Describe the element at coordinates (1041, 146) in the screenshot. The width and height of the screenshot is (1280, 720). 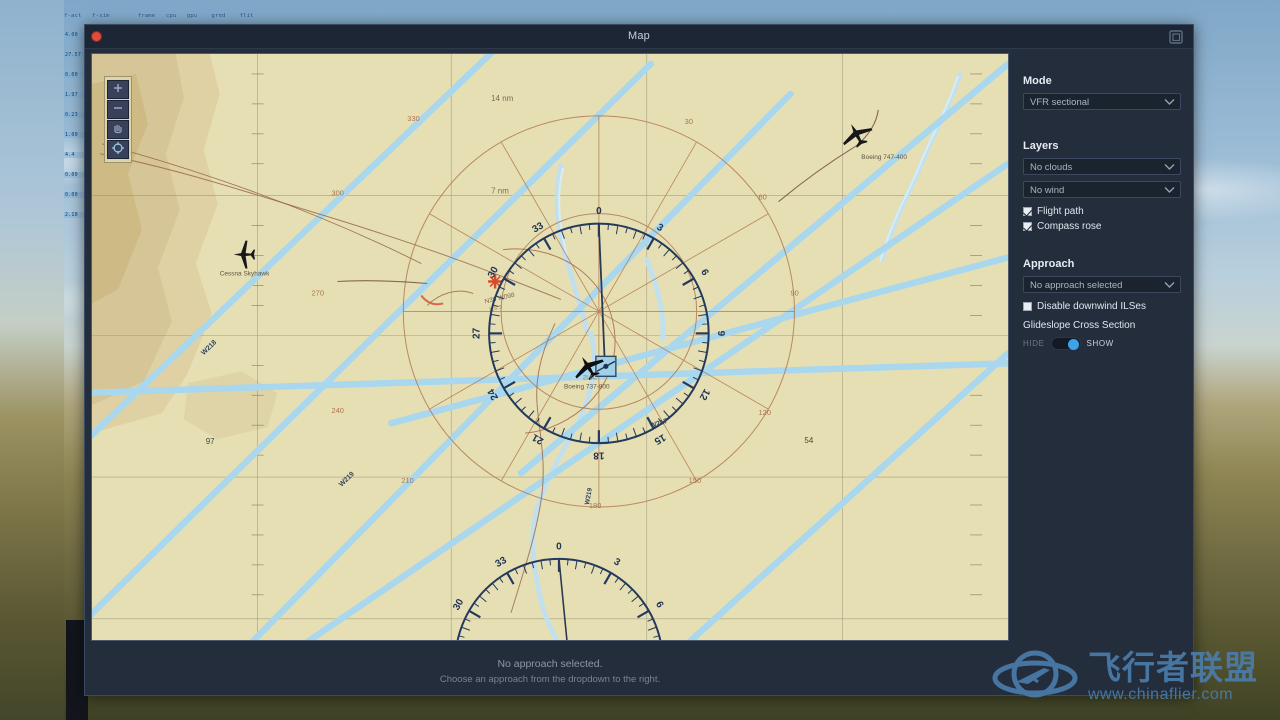
I see `layers-section-title: Layers` at that location.